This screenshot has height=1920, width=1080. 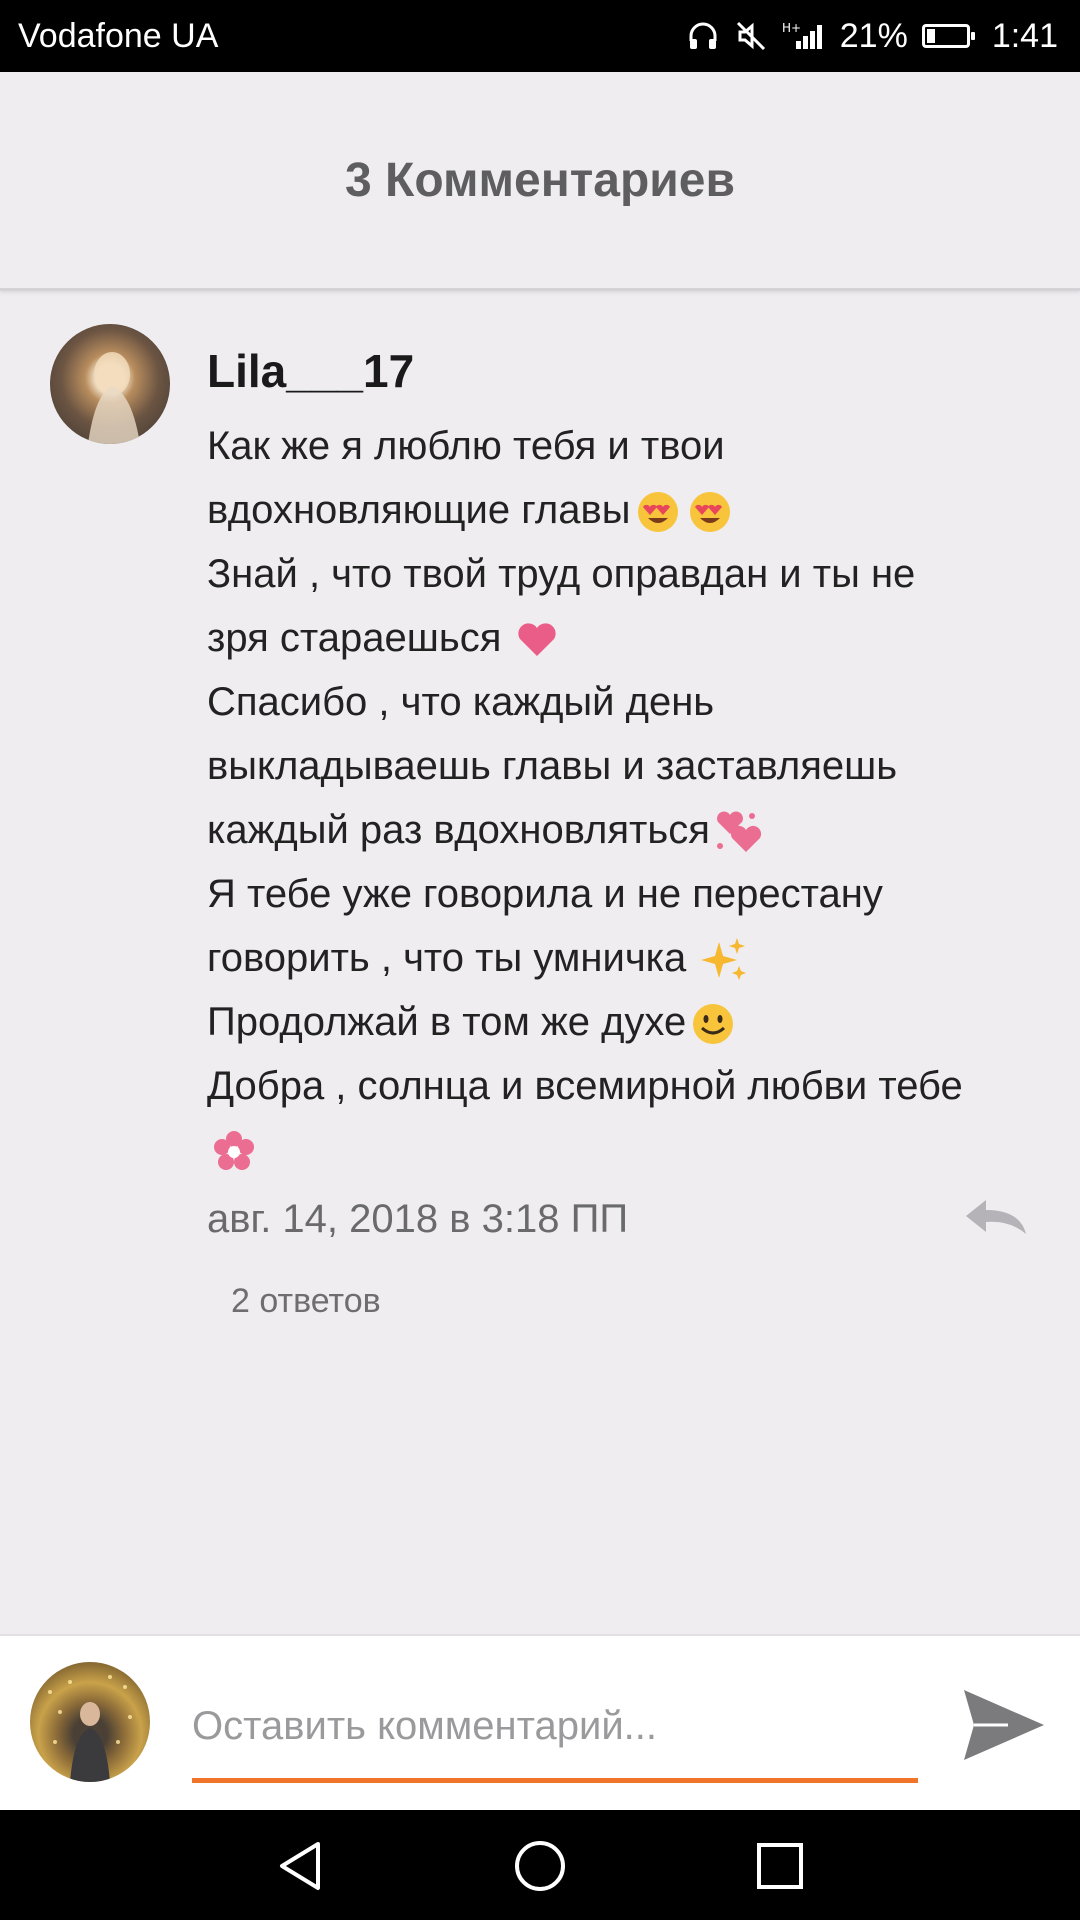 I want to click on status-bar: Vodafone UA H+ 21% 1:41, so click(x=540, y=36).